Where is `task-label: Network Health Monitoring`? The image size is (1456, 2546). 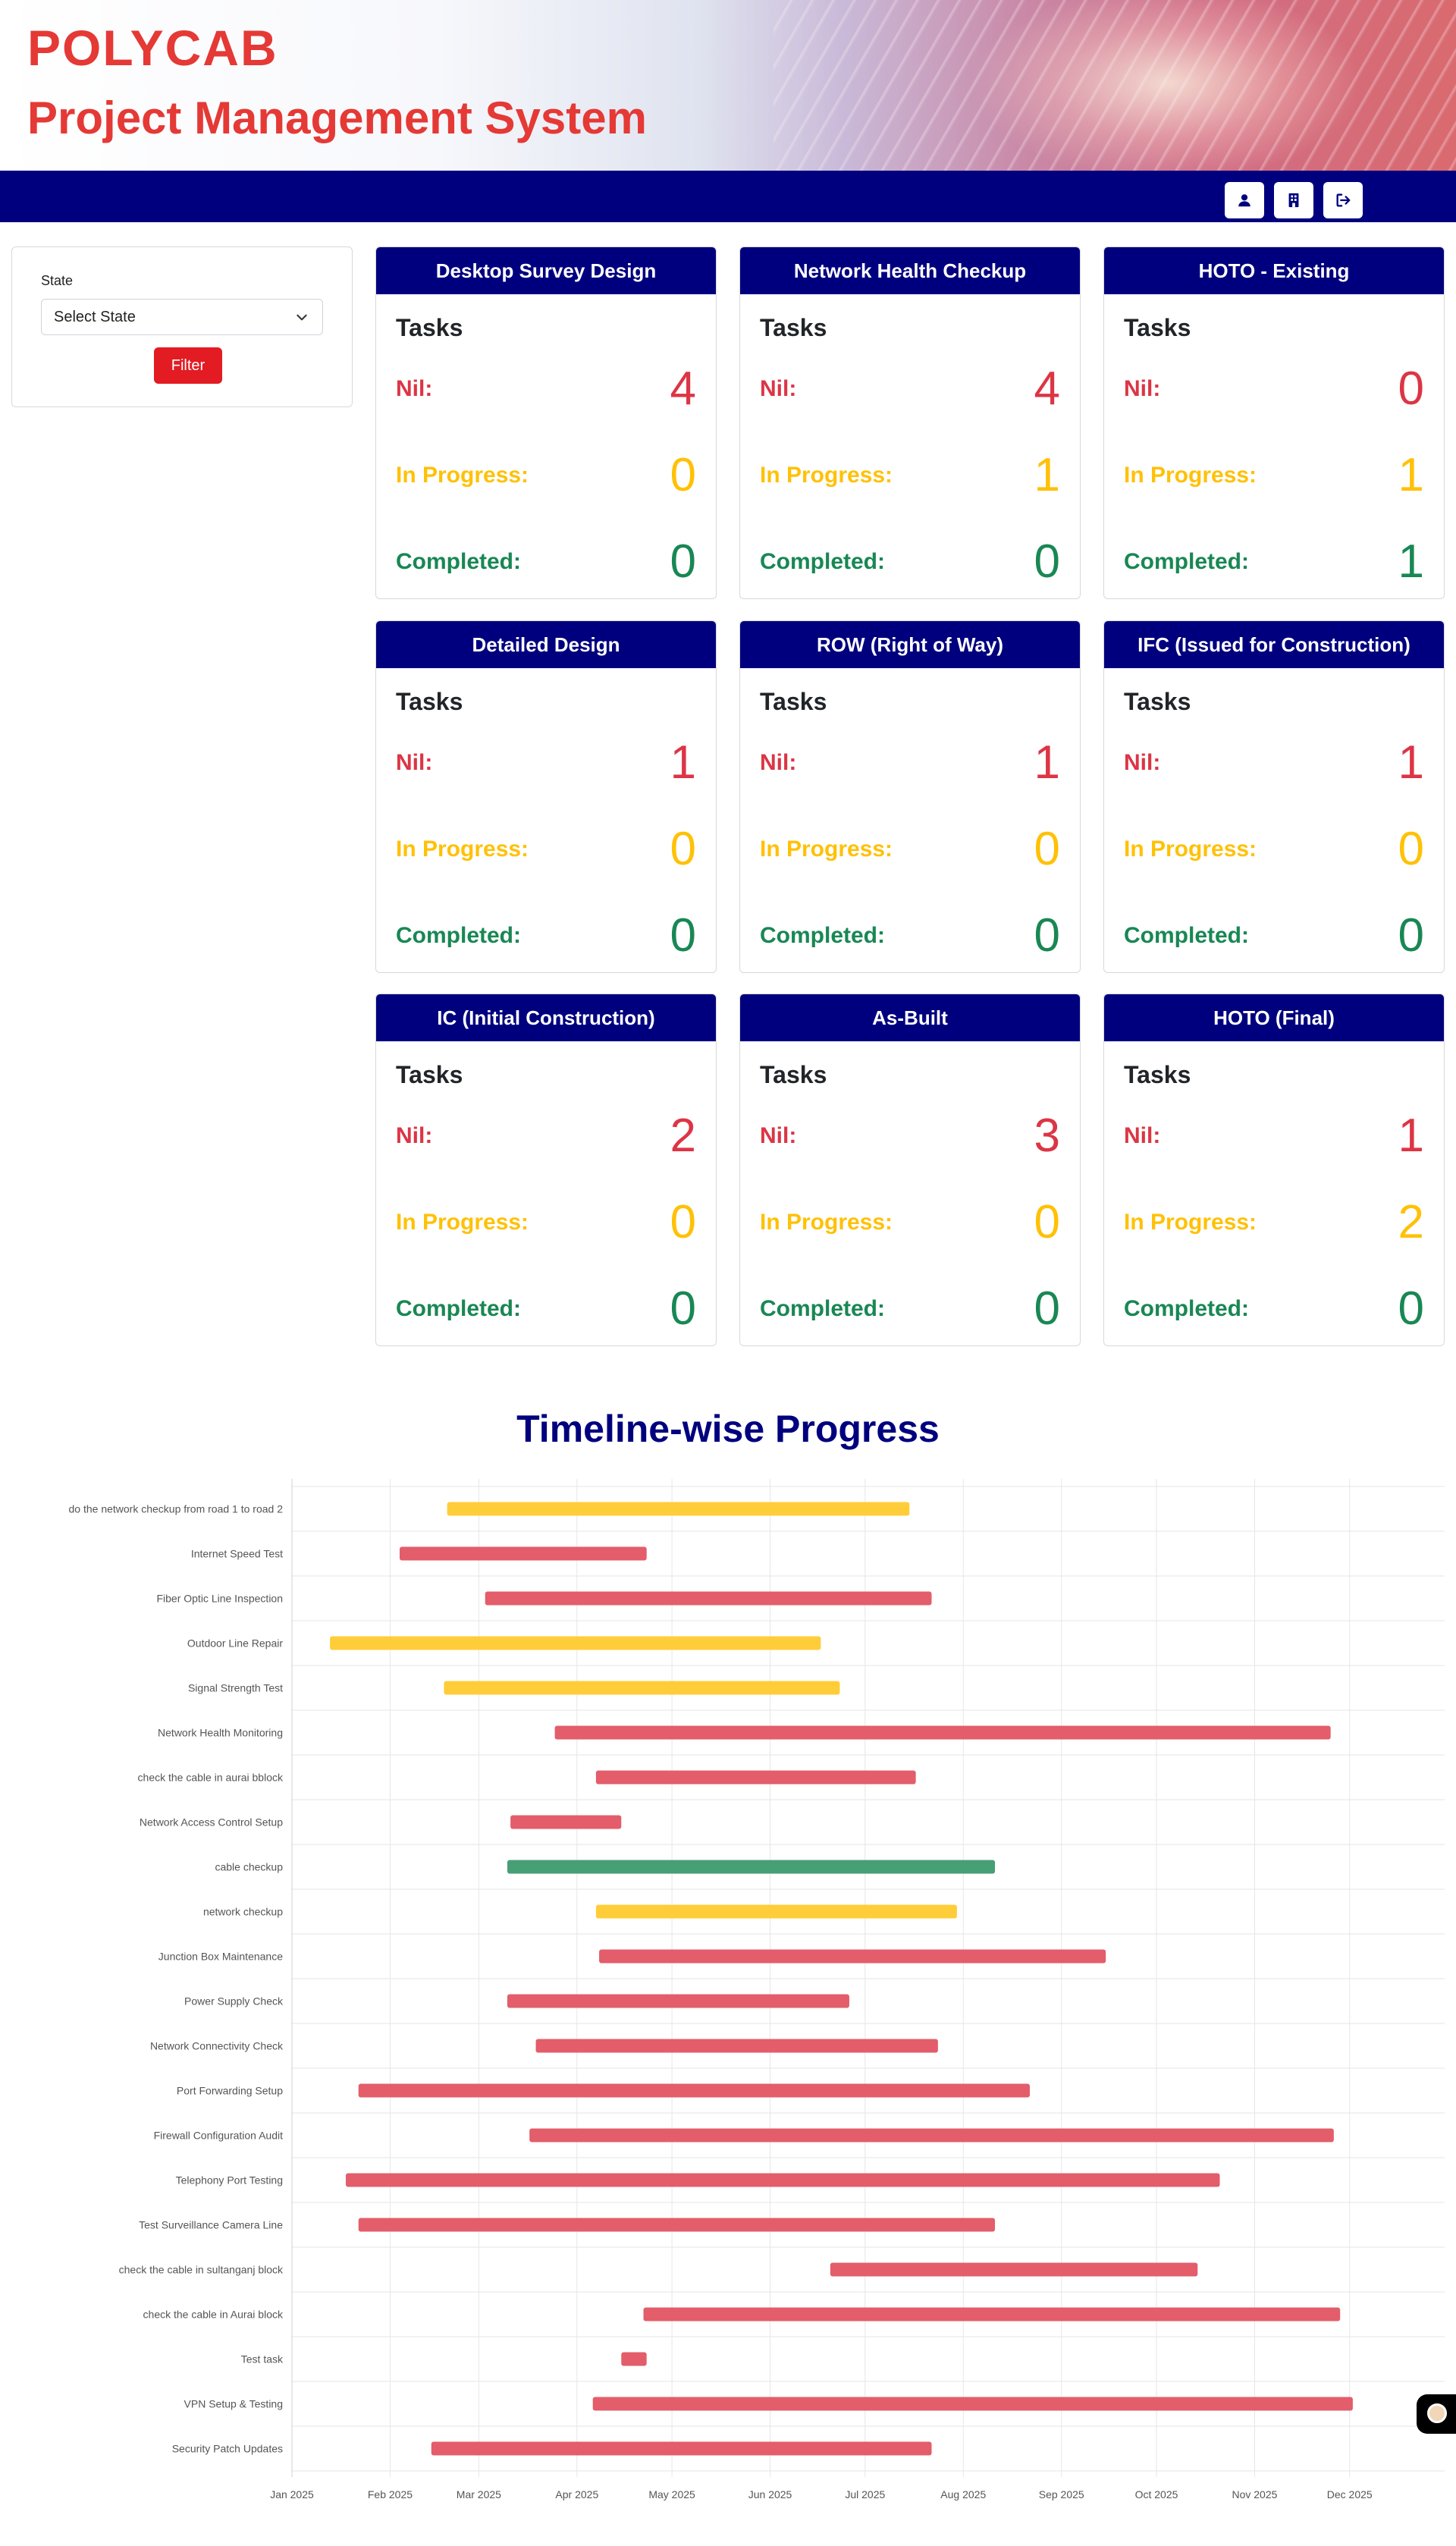
task-label: Network Health Monitoring is located at coordinates (220, 1733).